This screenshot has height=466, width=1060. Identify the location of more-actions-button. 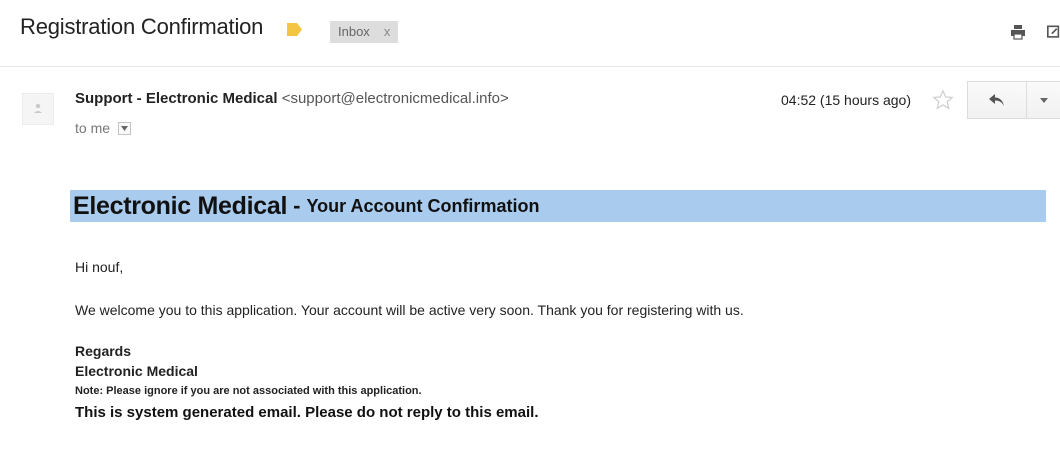
(1043, 100).